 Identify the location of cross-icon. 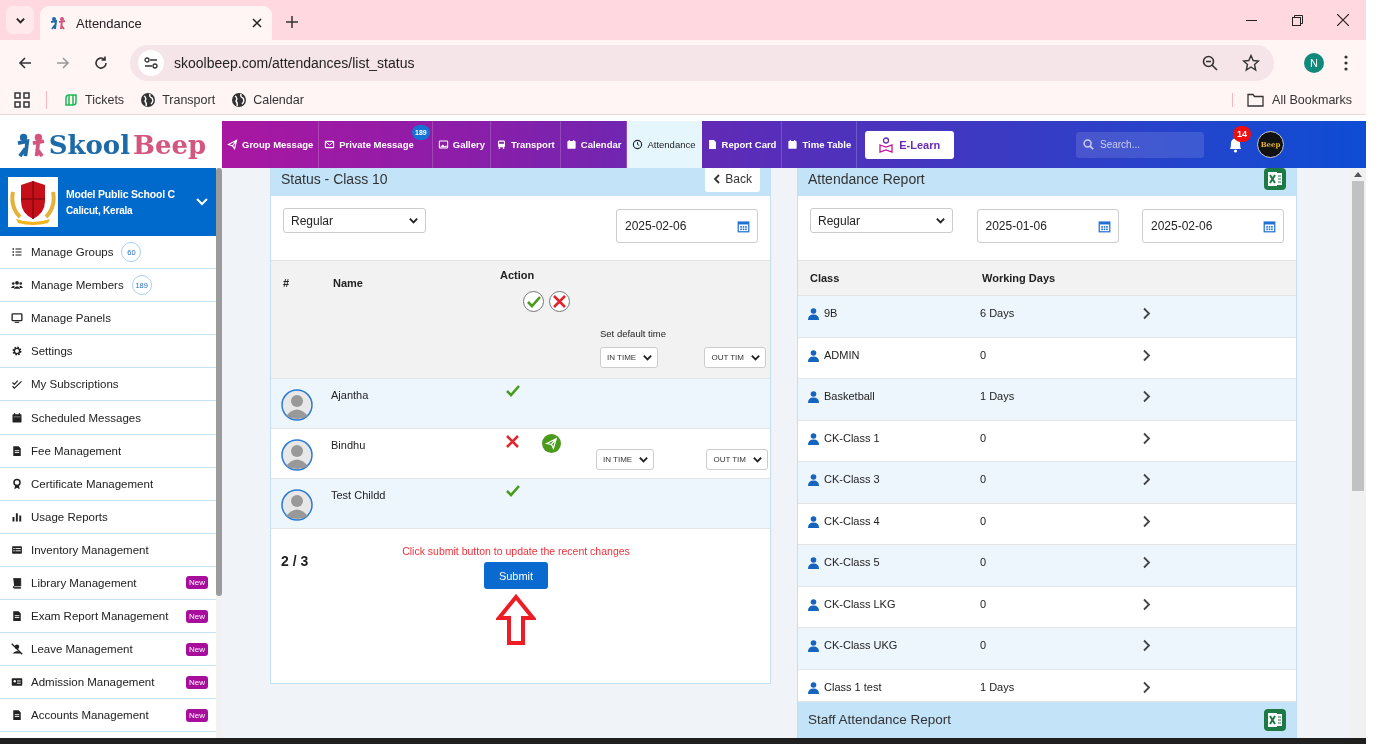
(512, 441).